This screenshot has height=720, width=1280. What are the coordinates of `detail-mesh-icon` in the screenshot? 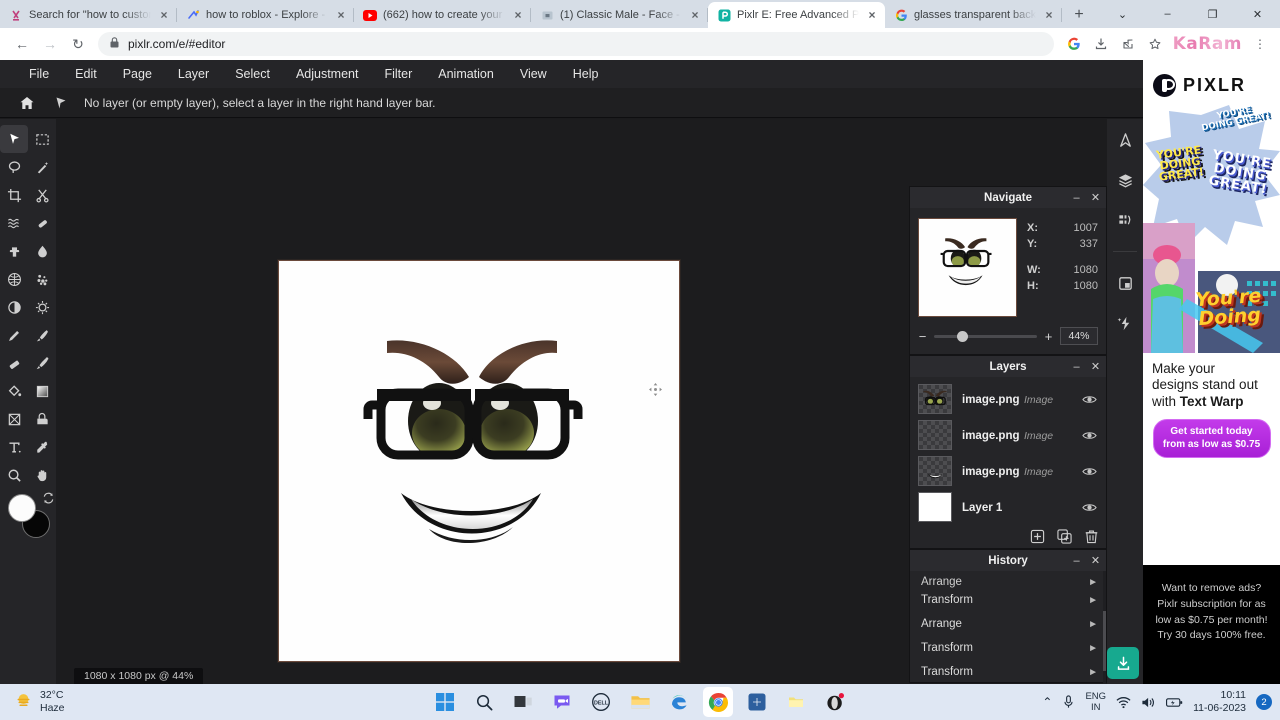 It's located at (14, 279).